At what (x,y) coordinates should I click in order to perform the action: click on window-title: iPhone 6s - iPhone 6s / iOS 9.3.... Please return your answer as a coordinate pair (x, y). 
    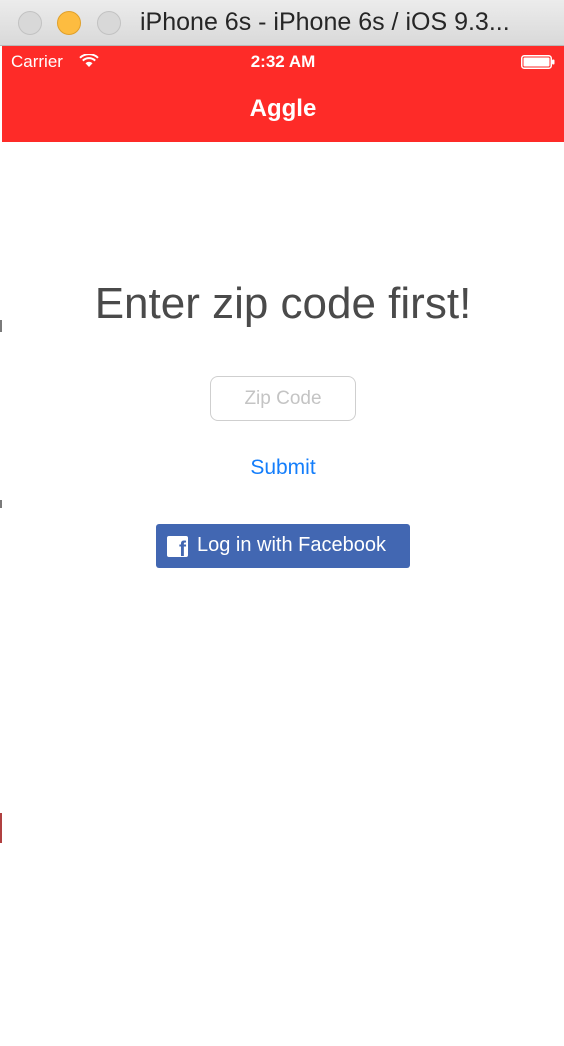
    Looking at the image, I should click on (325, 22).